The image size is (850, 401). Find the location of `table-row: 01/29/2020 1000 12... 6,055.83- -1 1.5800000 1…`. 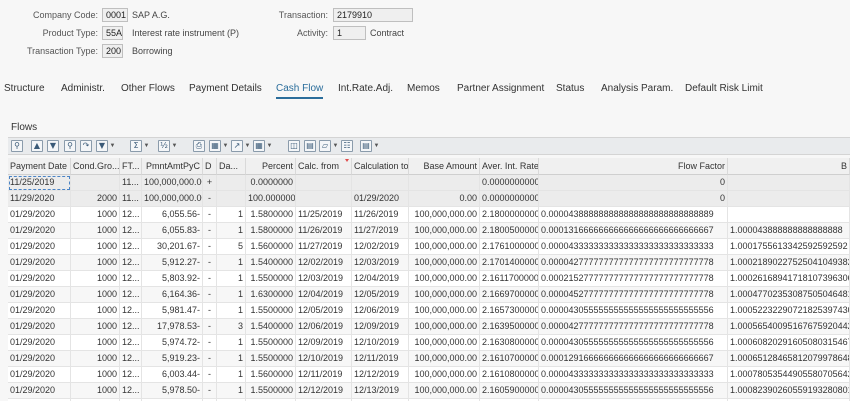

table-row: 01/29/2020 1000 12... 6,055.83- -1 1.5800000 1… is located at coordinates (429, 231).